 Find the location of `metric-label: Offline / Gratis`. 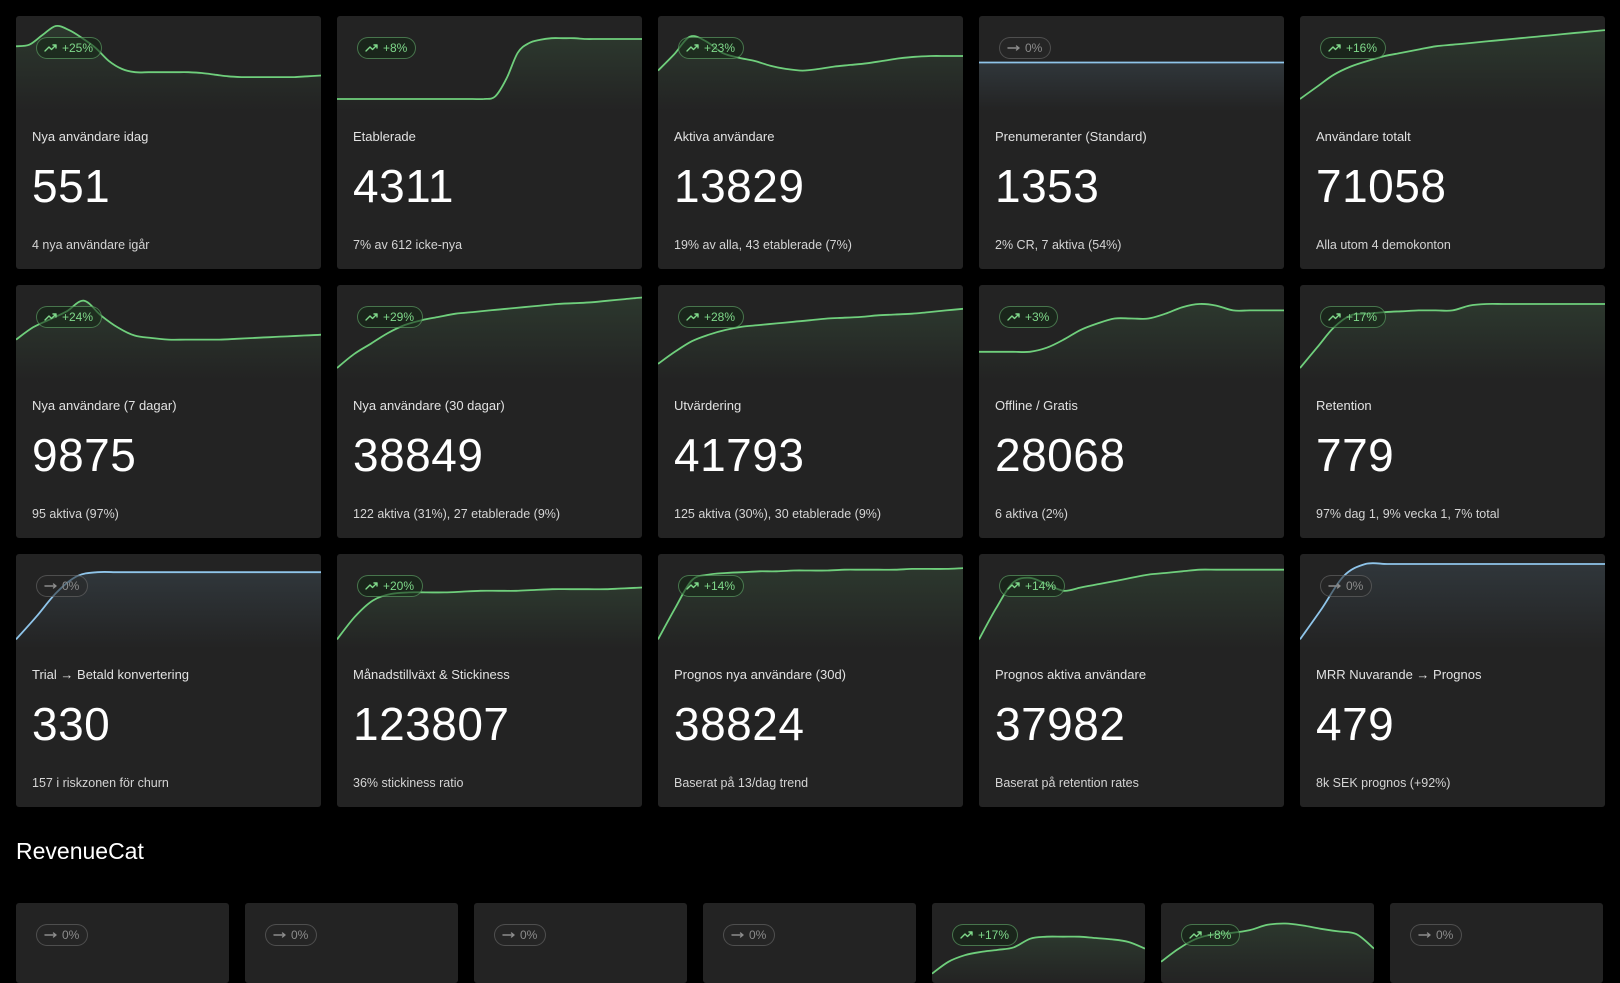

metric-label: Offline / Gratis is located at coordinates (1036, 405).